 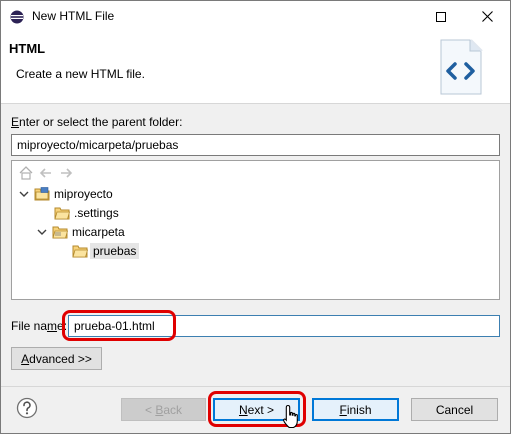 What do you see at coordinates (290, 416) in the screenshot?
I see `hand-cursor-icon` at bounding box center [290, 416].